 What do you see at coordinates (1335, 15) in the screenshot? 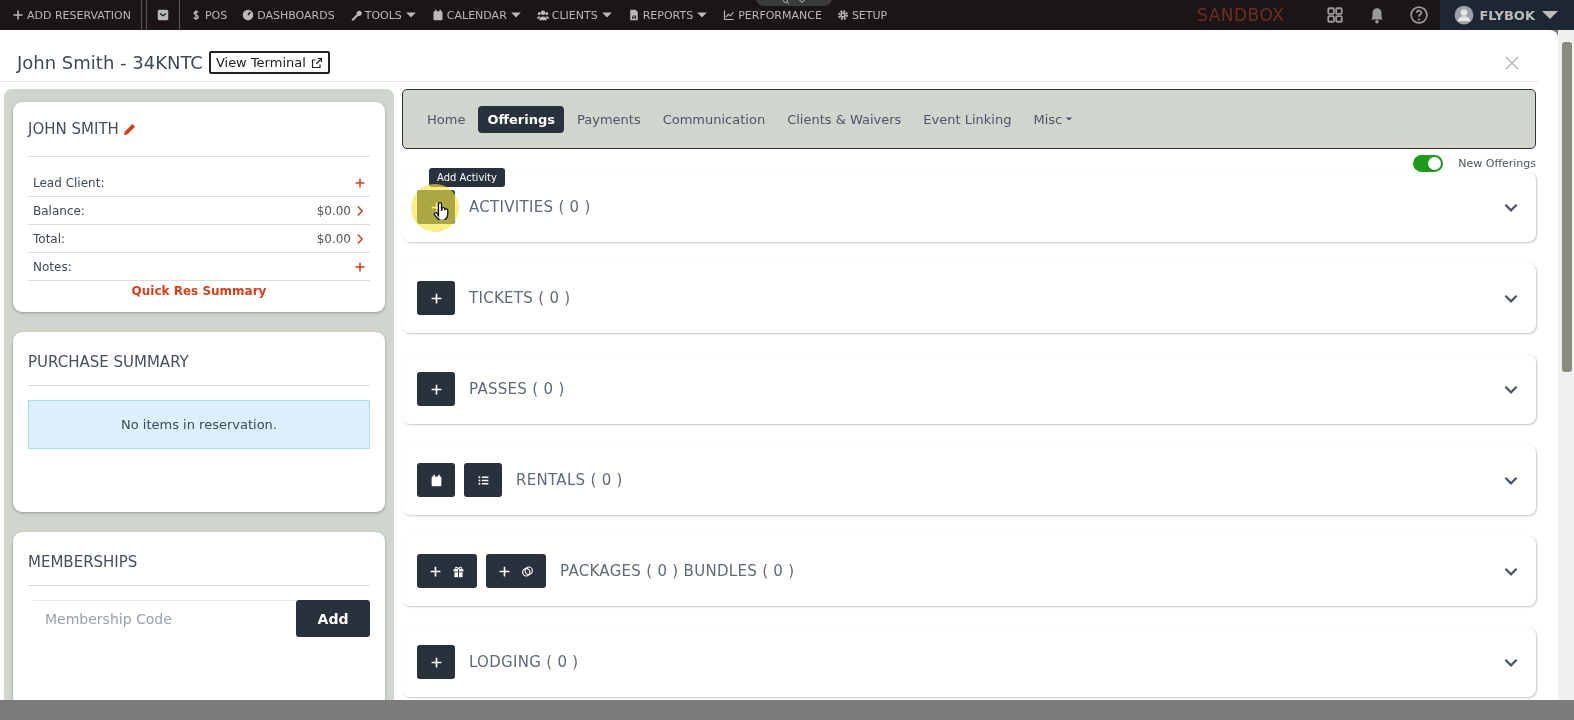
I see `grid-icon` at bounding box center [1335, 15].